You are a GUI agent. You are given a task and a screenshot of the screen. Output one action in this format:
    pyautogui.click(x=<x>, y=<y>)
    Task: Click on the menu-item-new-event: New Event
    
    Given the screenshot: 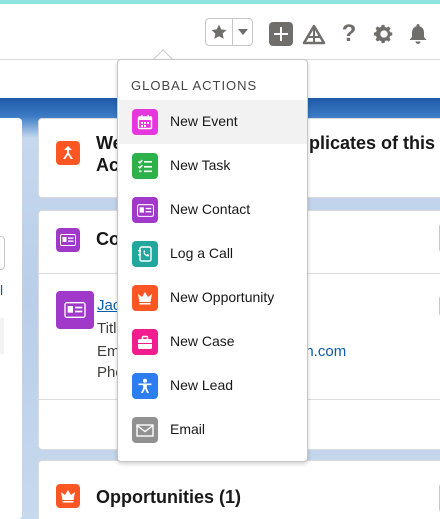 What is the action you would take?
    pyautogui.click(x=213, y=122)
    